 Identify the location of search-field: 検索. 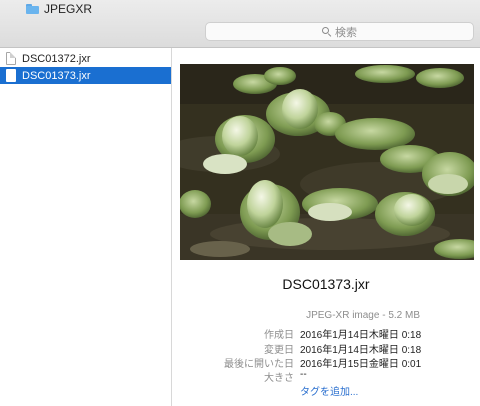
(339, 31).